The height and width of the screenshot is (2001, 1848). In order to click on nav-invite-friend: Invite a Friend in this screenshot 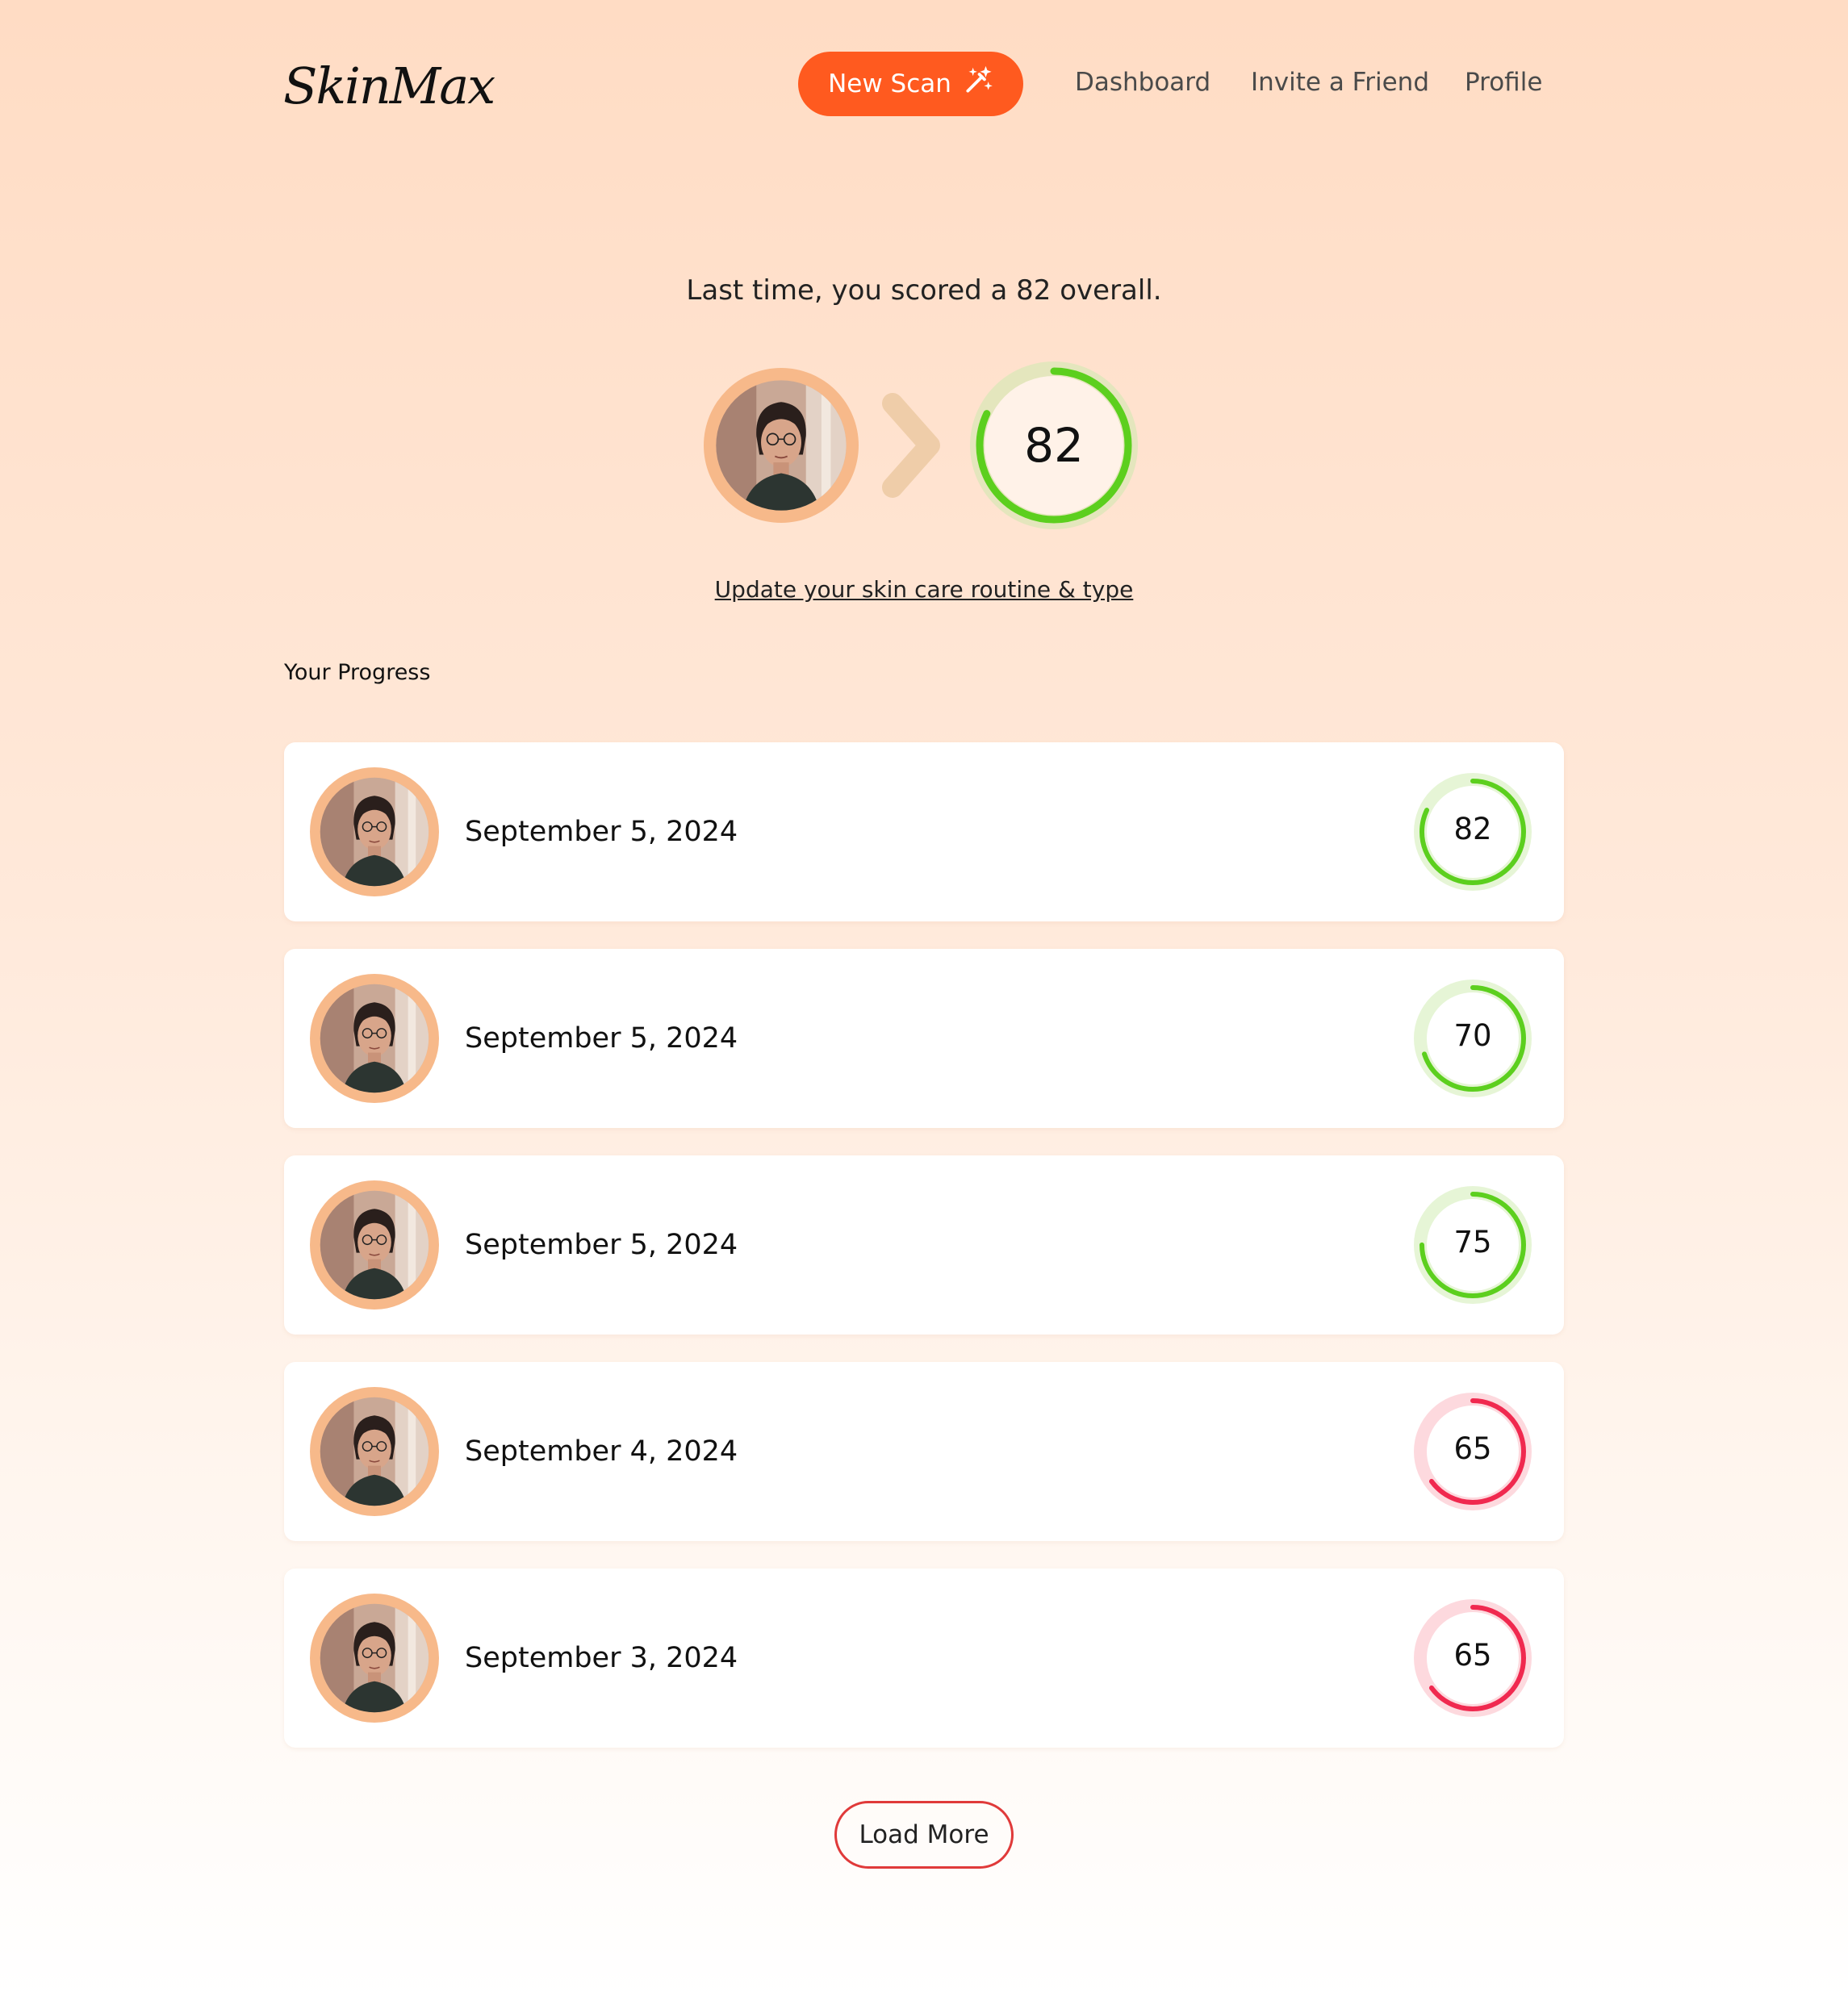, I will do `click(1340, 83)`.